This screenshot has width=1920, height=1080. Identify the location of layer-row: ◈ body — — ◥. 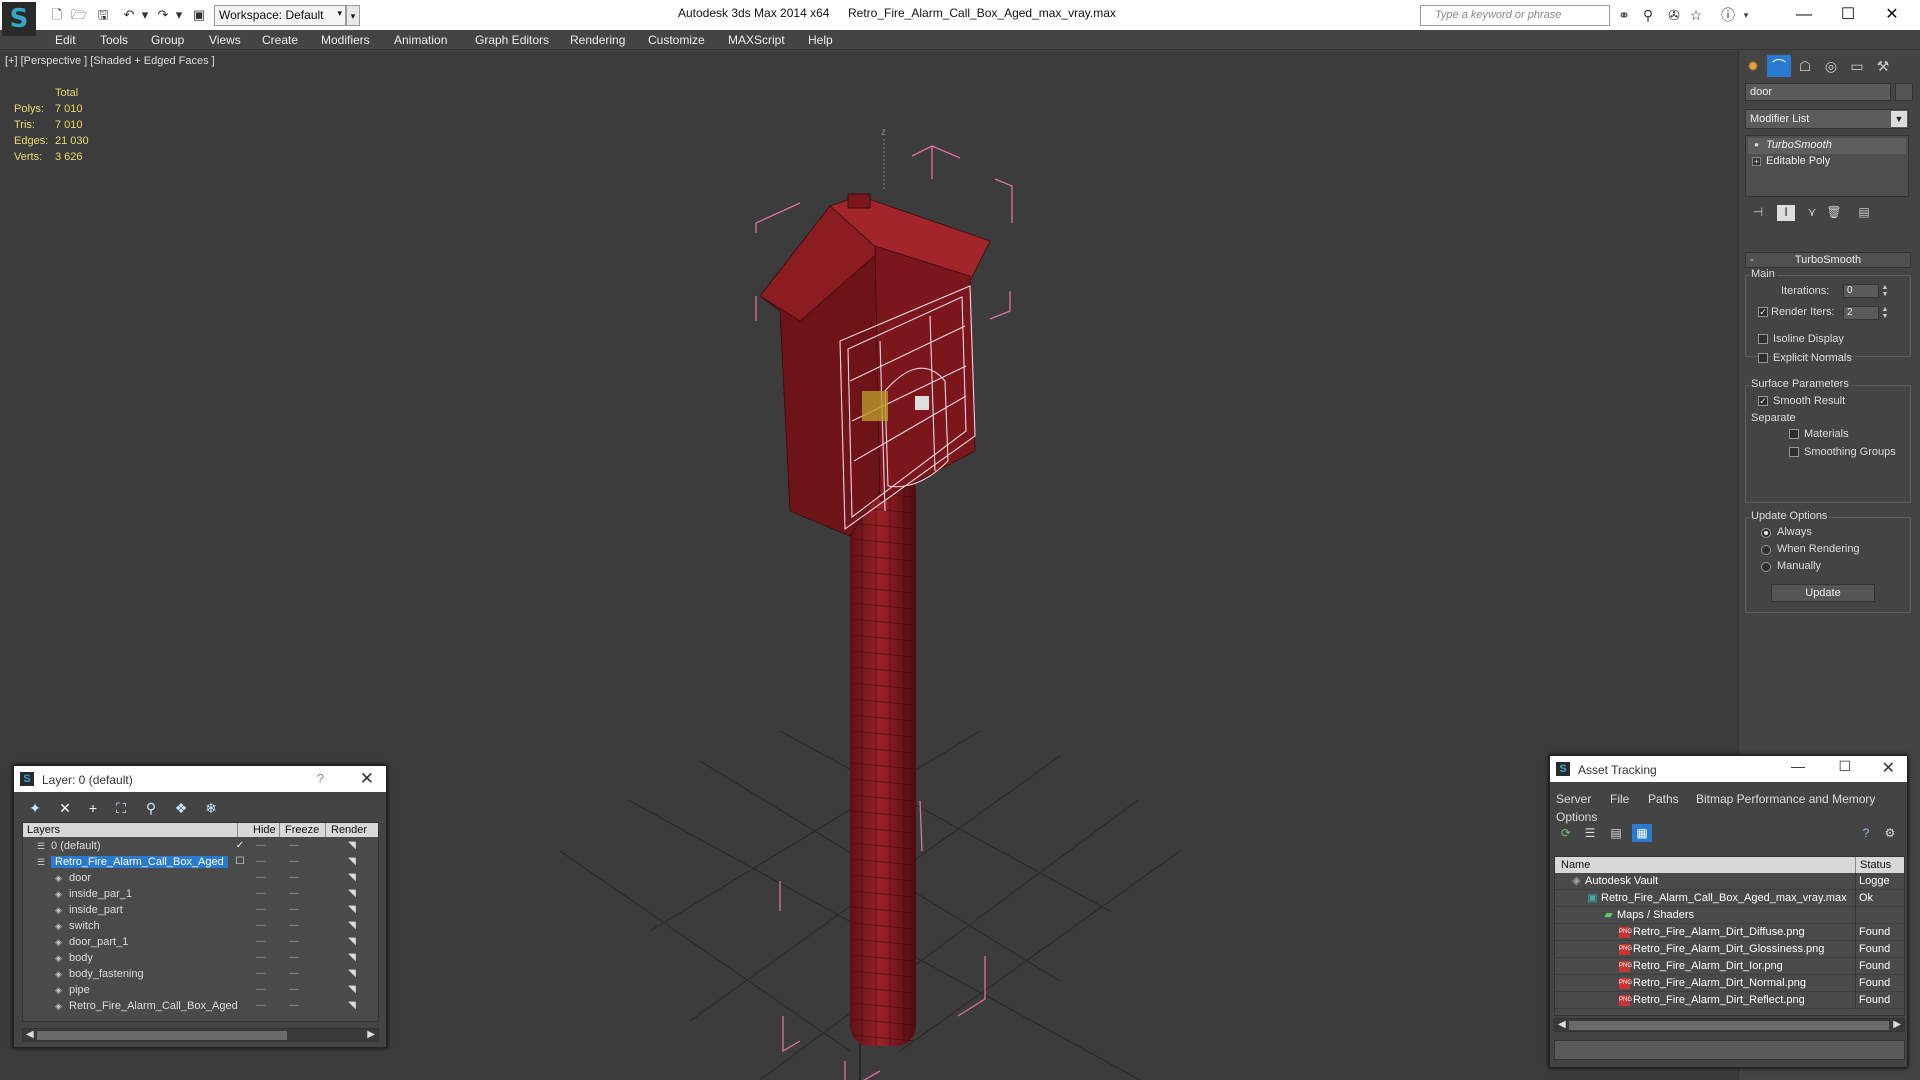
(200, 959).